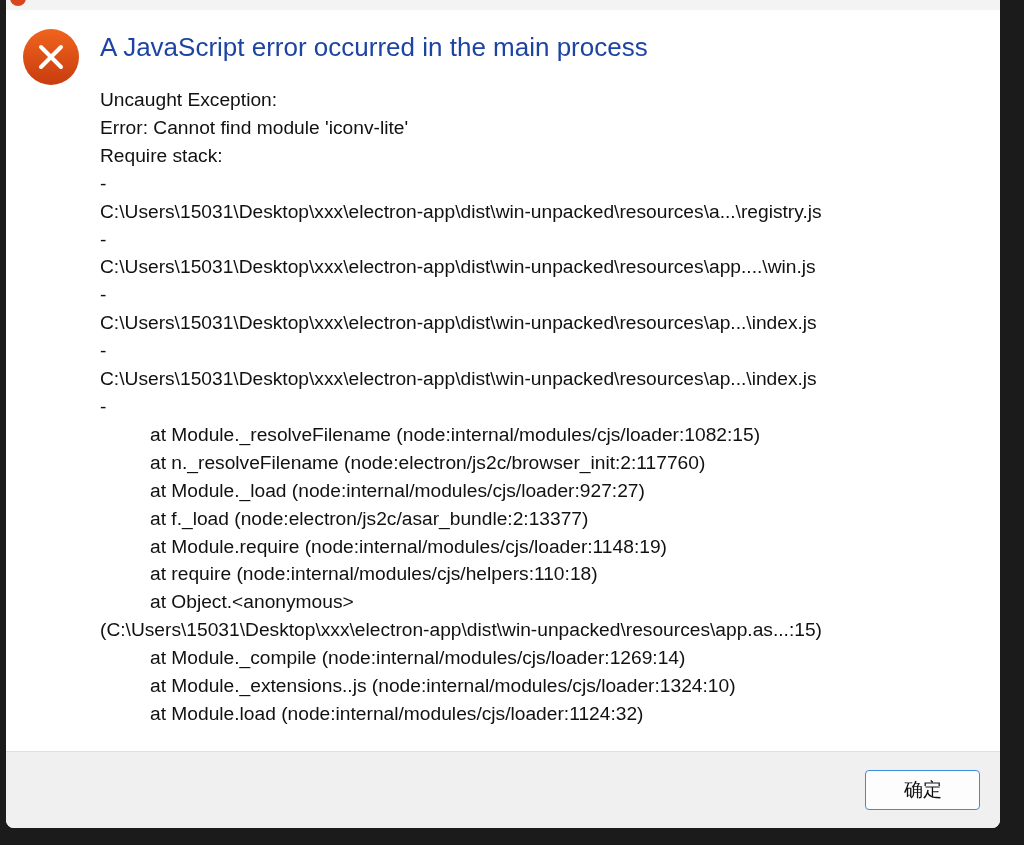 The height and width of the screenshot is (845, 1024). What do you see at coordinates (922, 790) in the screenshot?
I see `ok-button: 确定` at bounding box center [922, 790].